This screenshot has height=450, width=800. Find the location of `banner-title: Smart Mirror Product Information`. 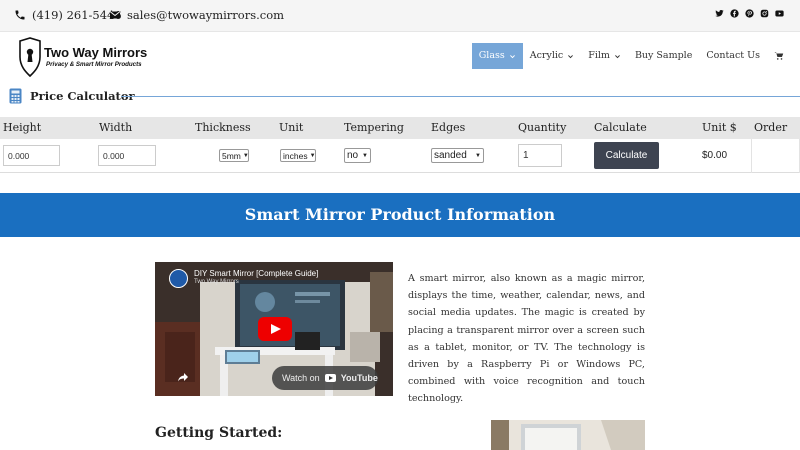

banner-title: Smart Mirror Product Information is located at coordinates (400, 214).